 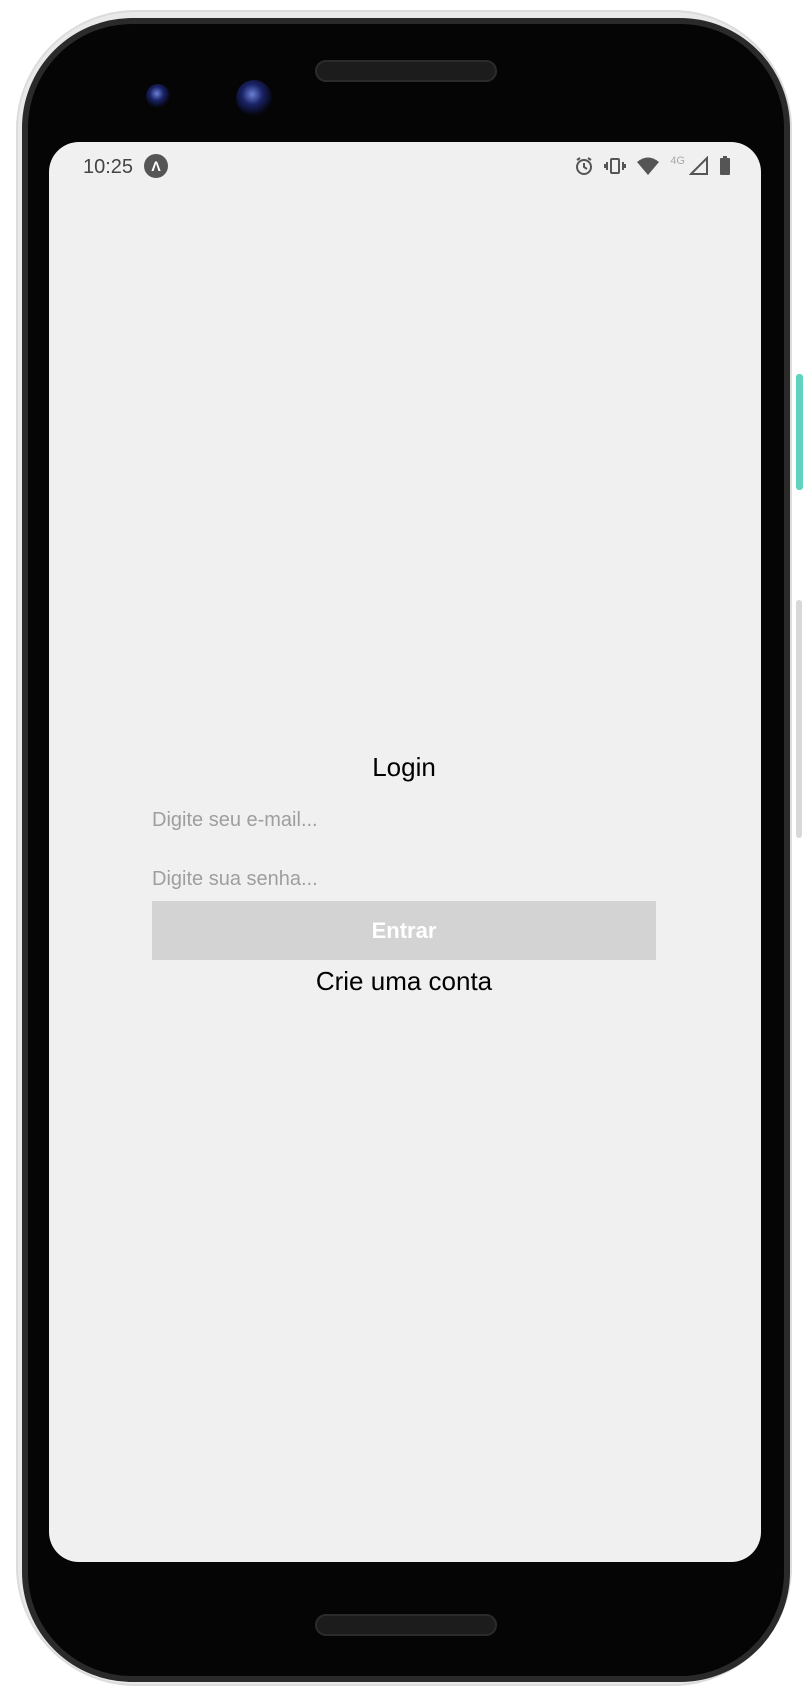 I want to click on expo-app-icon: Λ, so click(x=156, y=166).